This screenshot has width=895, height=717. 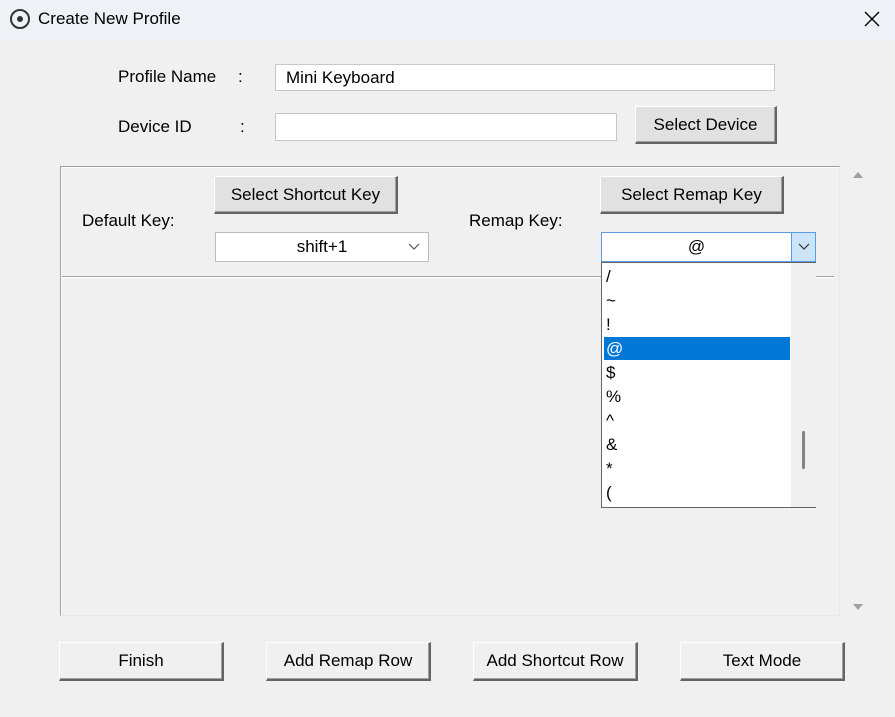 I want to click on dropdown-option: ^, so click(x=697, y=420).